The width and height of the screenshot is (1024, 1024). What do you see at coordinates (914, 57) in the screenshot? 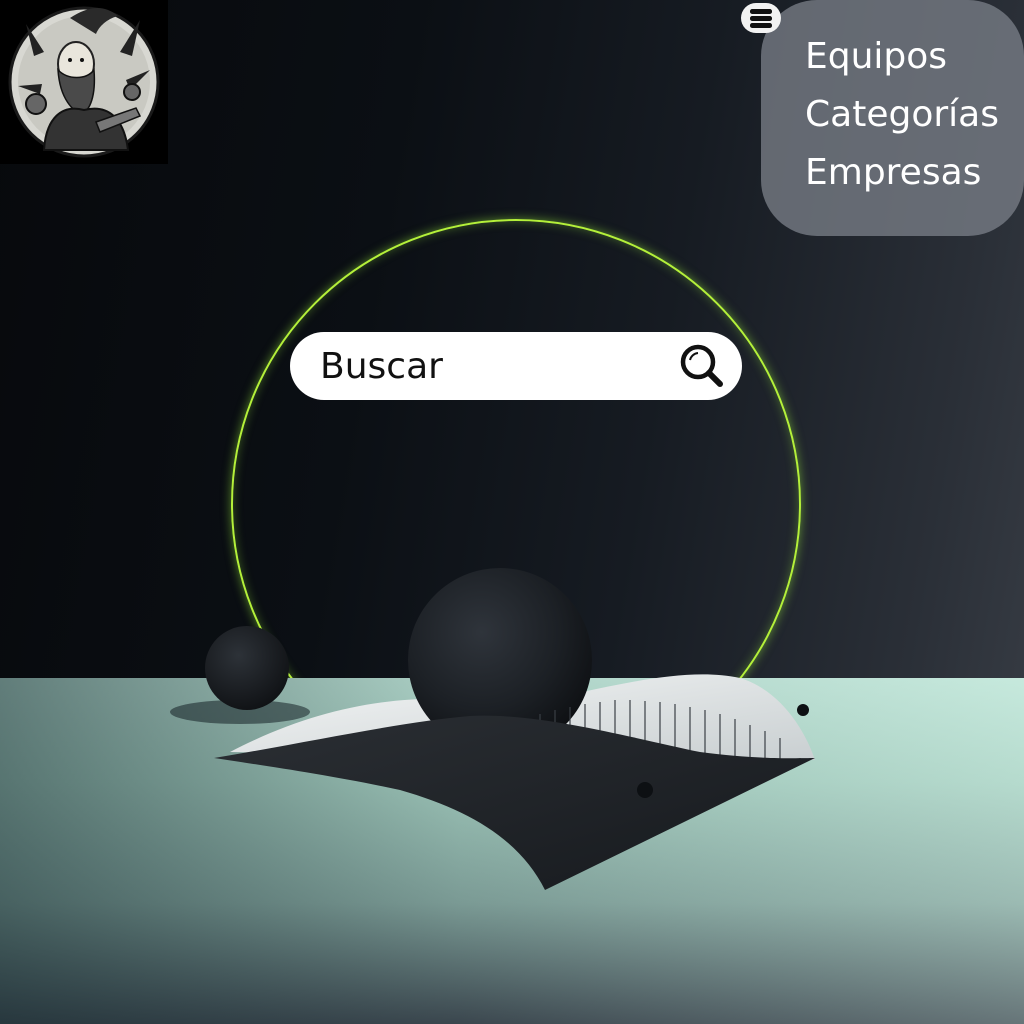
I see `nav-item-equipos: Equipos` at bounding box center [914, 57].